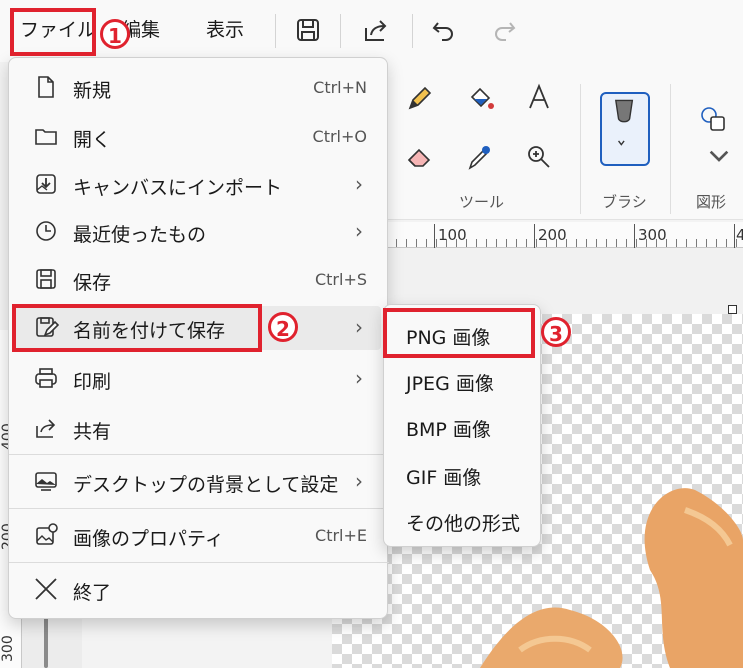 The image size is (743, 668). What do you see at coordinates (556, 332) in the screenshot?
I see `step-marker-3: 3` at bounding box center [556, 332].